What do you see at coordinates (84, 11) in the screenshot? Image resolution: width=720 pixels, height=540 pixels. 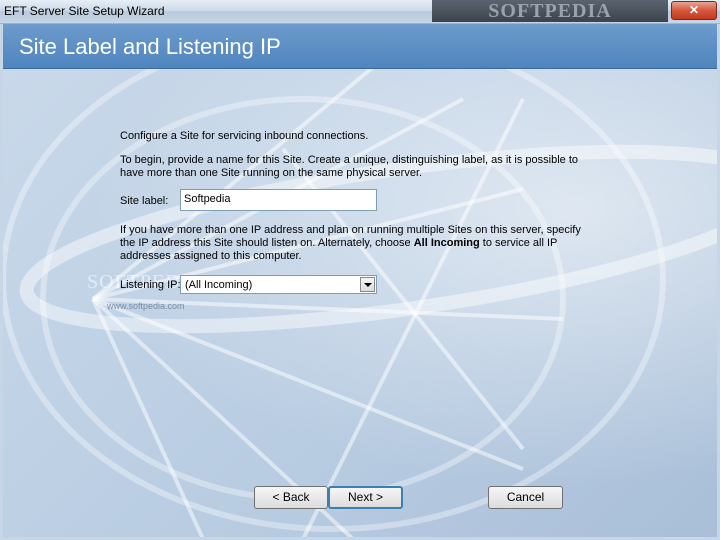 I see `window-title: EFT Server Site Setup Wizard` at bounding box center [84, 11].